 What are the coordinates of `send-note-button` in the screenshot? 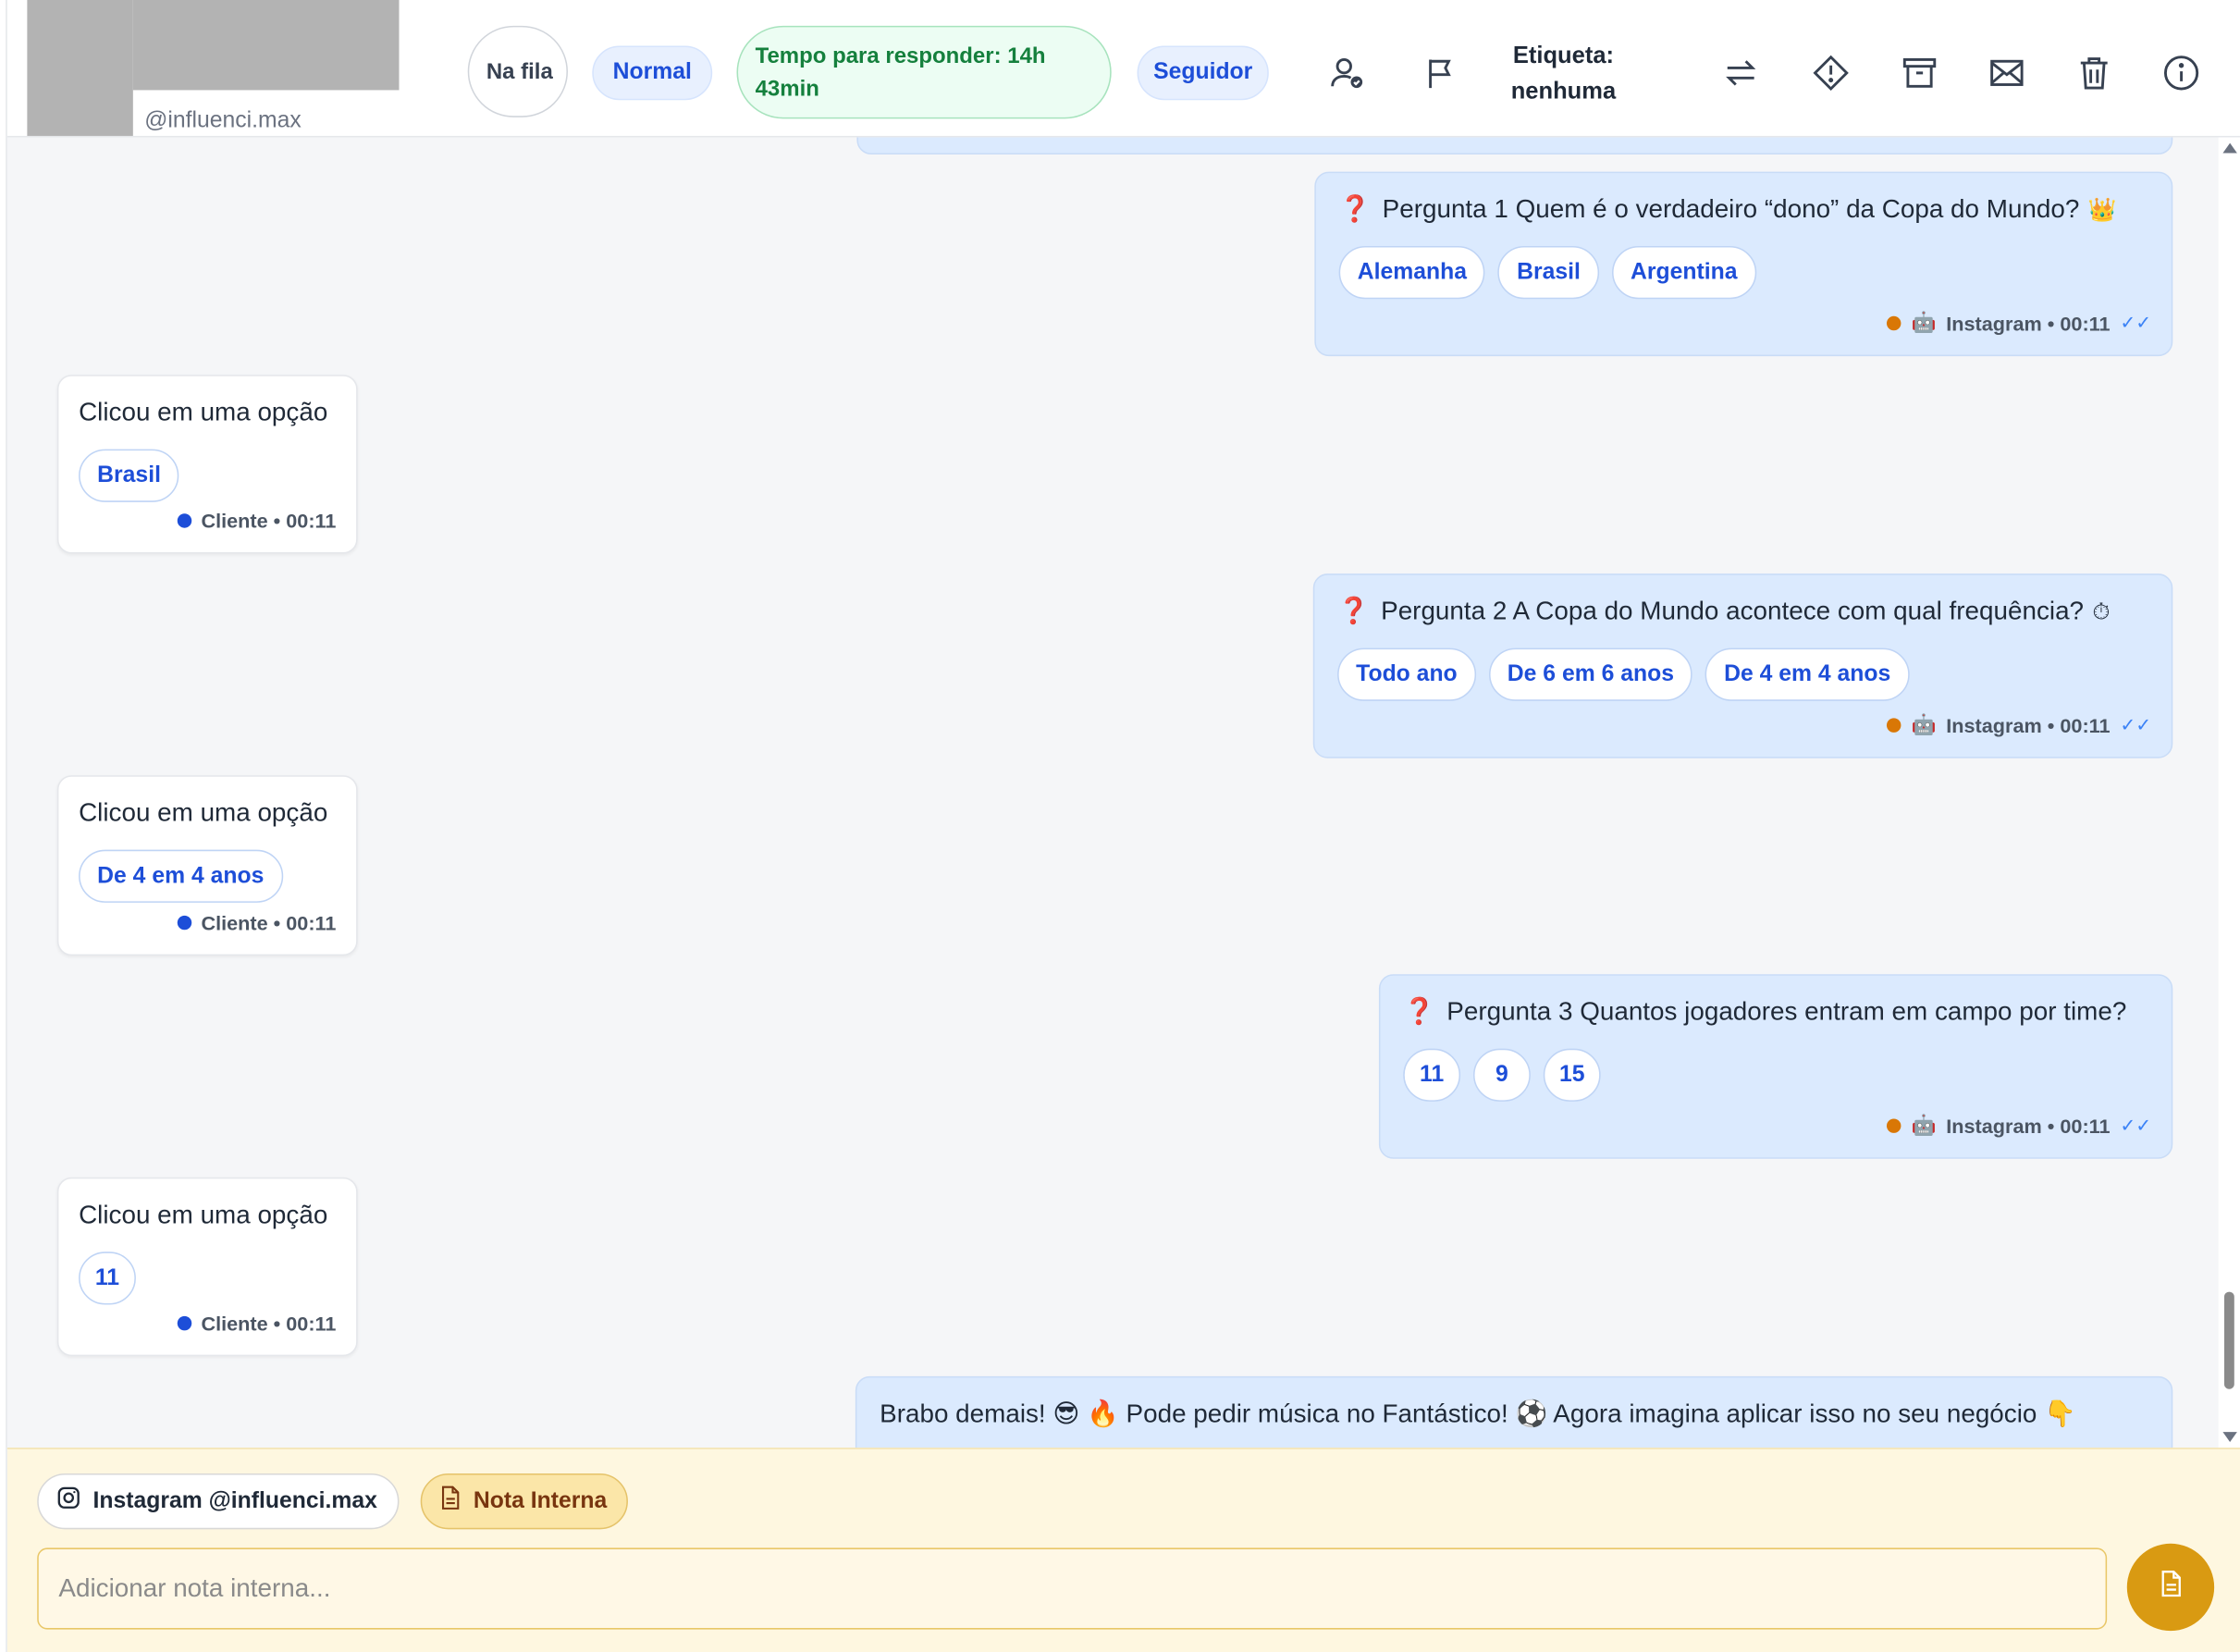 It's located at (2170, 1587).